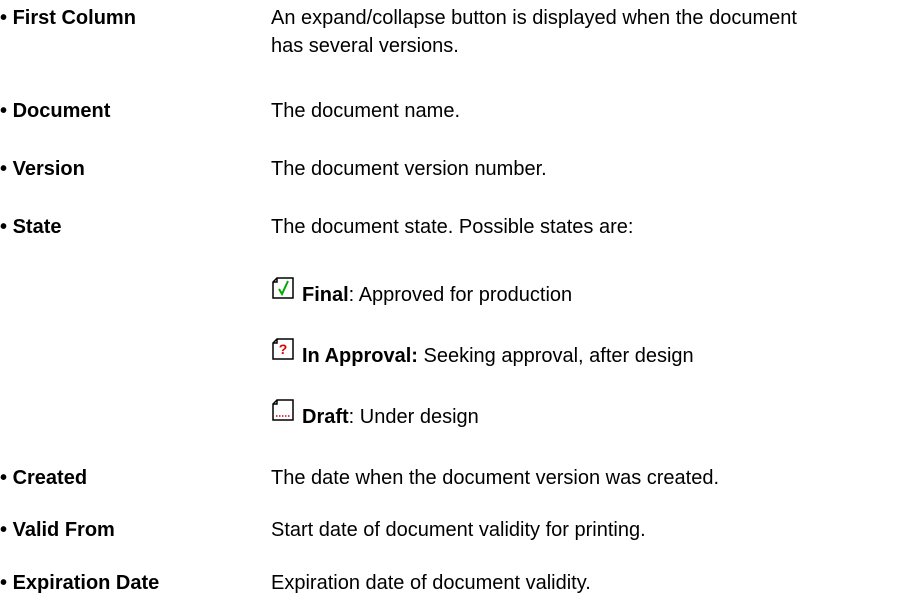  Describe the element at coordinates (68, 18) in the screenshot. I see `term-first-column: • First Column` at that location.